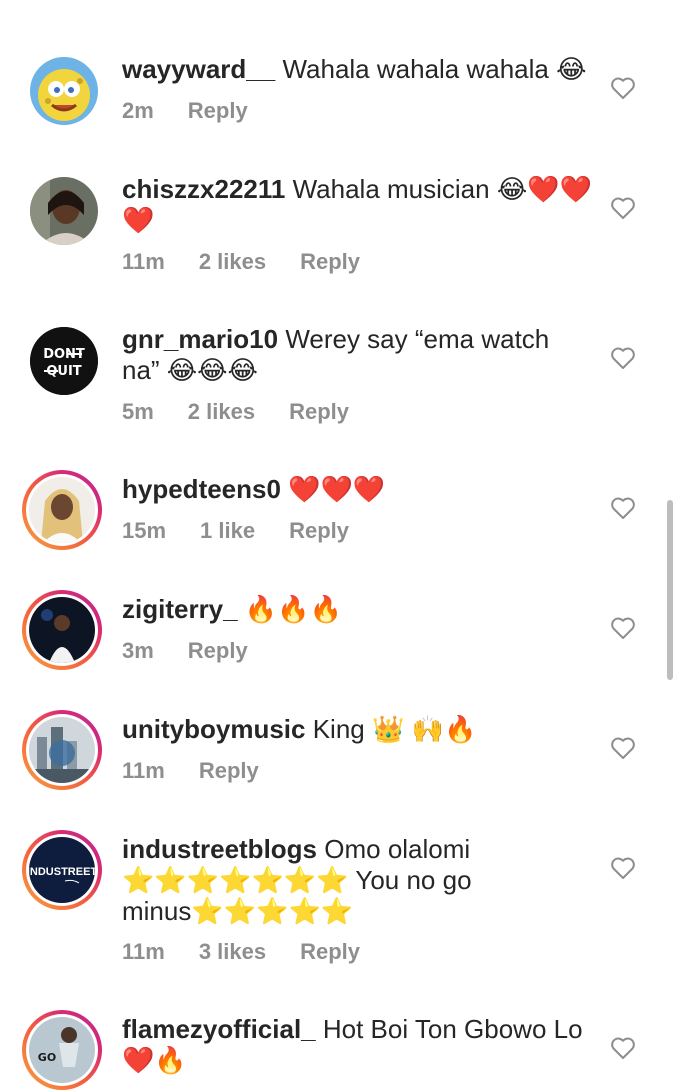  Describe the element at coordinates (64, 361) in the screenshot. I see `avatar: DONT QUIT` at that location.